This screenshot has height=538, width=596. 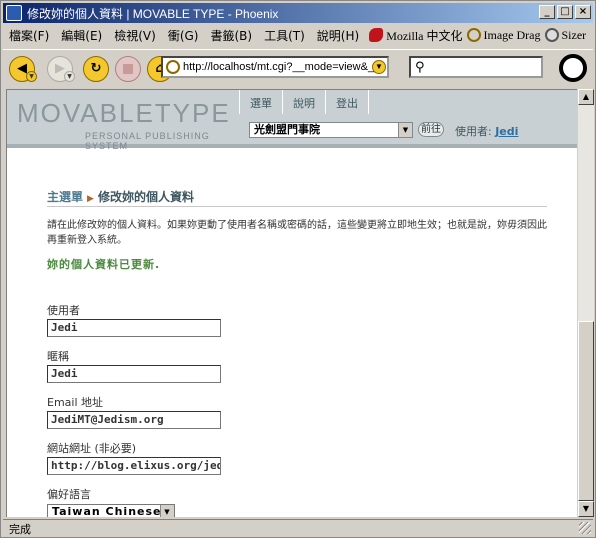 What do you see at coordinates (69, 494) in the screenshot?
I see `language-label: 偏好語言` at bounding box center [69, 494].